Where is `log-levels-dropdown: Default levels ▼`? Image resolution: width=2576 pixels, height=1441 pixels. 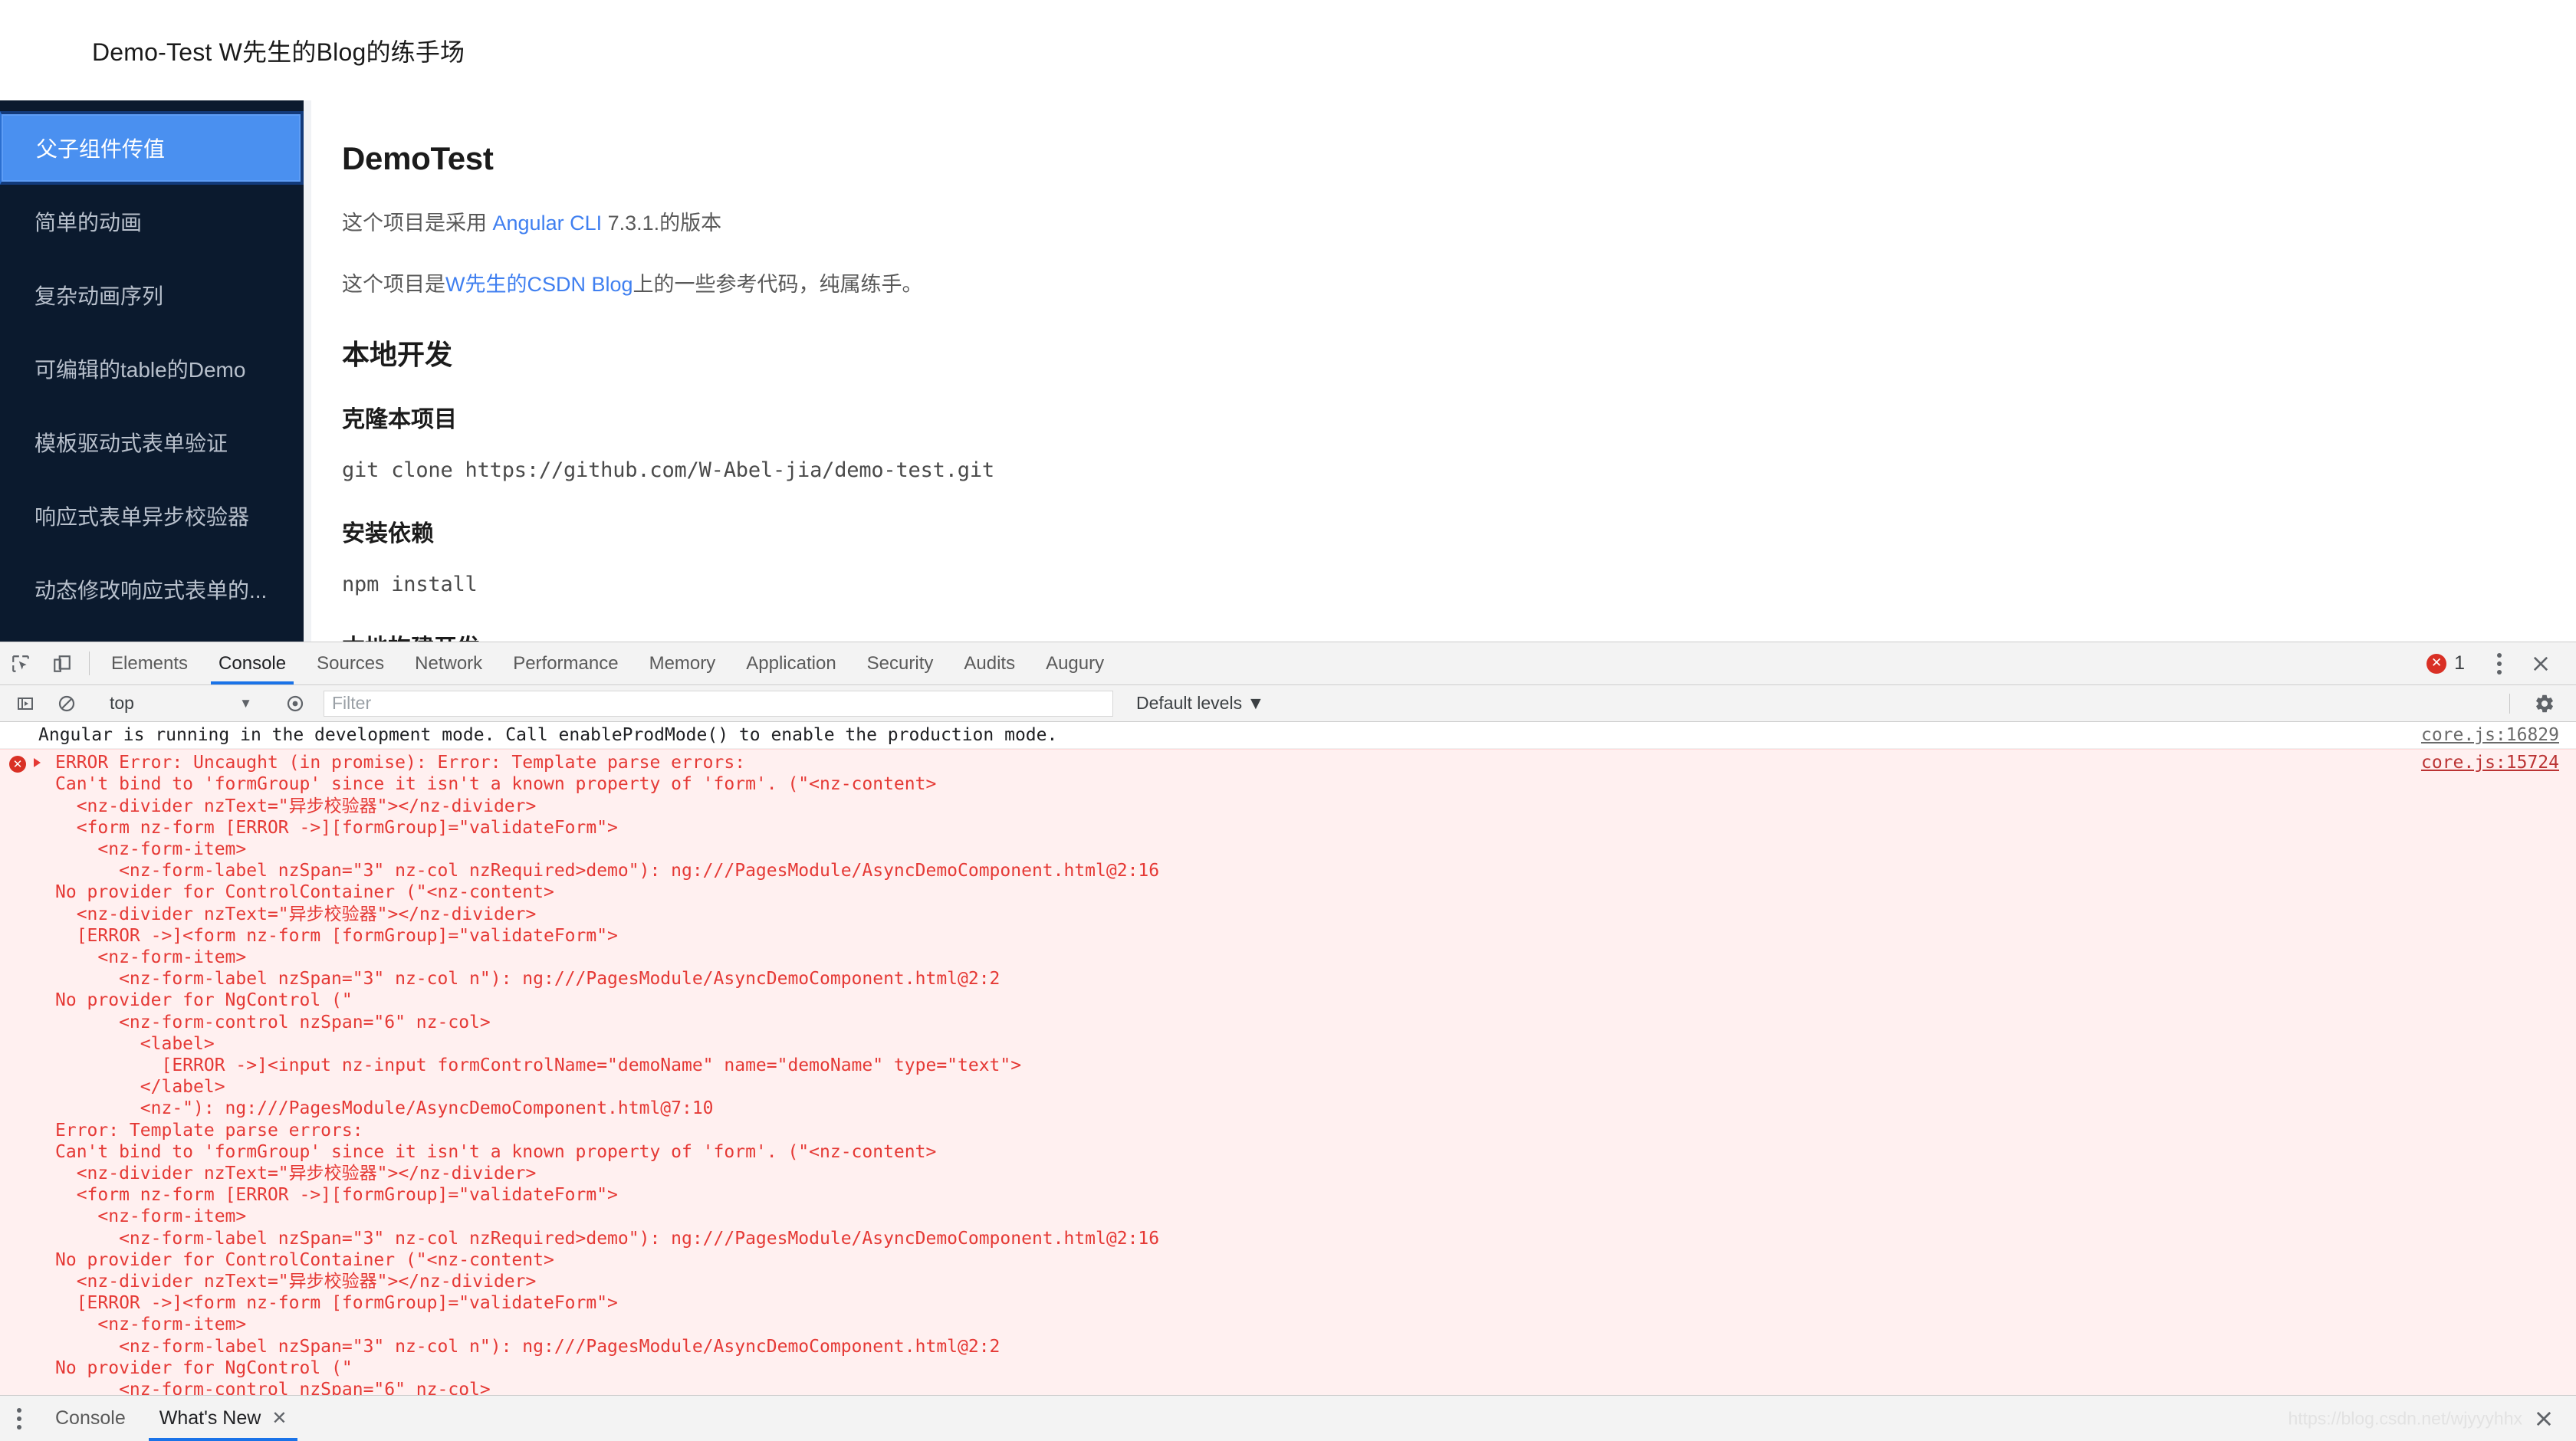
log-levels-dropdown: Default levels ▼ is located at coordinates (1200, 703).